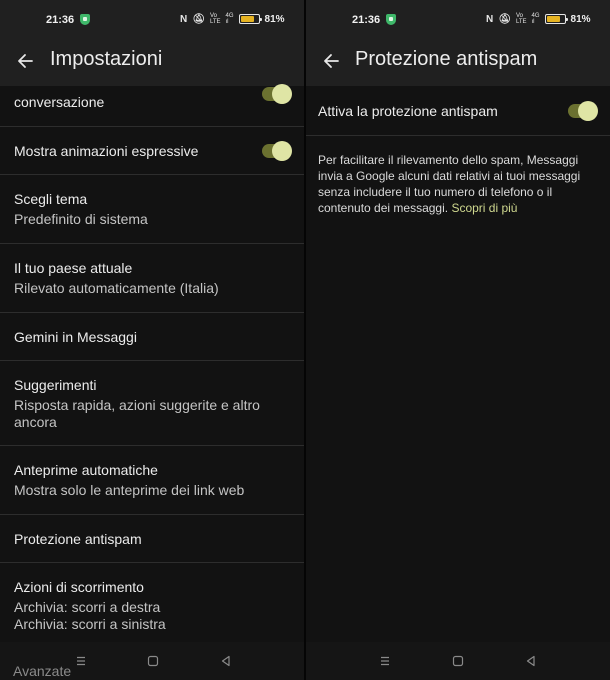 The image size is (610, 680). What do you see at coordinates (583, 111) in the screenshot?
I see `spam-protection-toggle` at bounding box center [583, 111].